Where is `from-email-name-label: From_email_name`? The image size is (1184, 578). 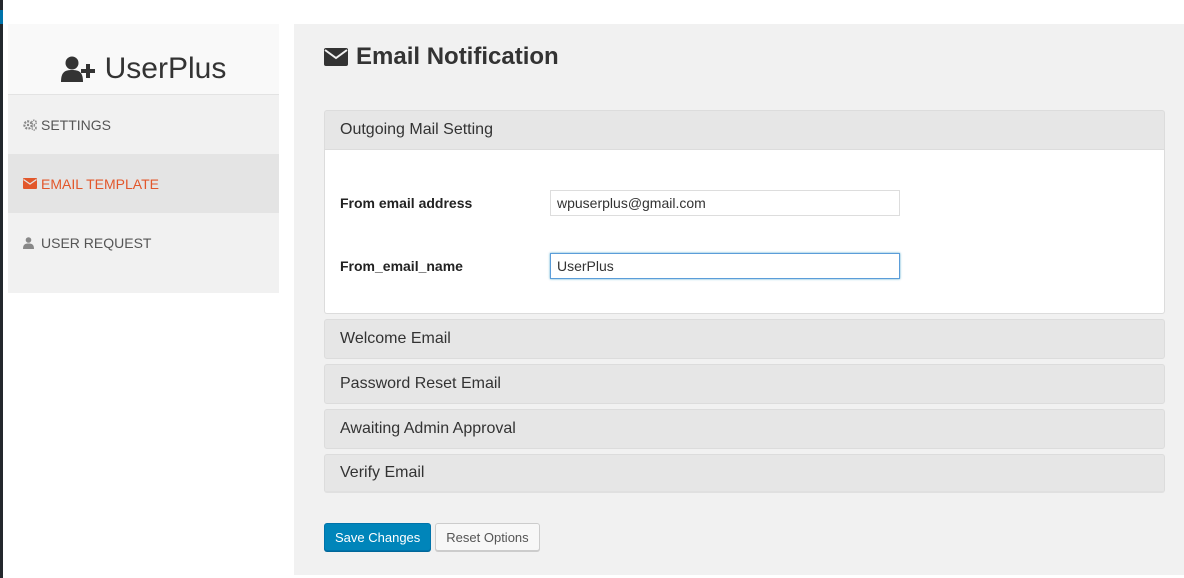 from-email-name-label: From_email_name is located at coordinates (401, 266).